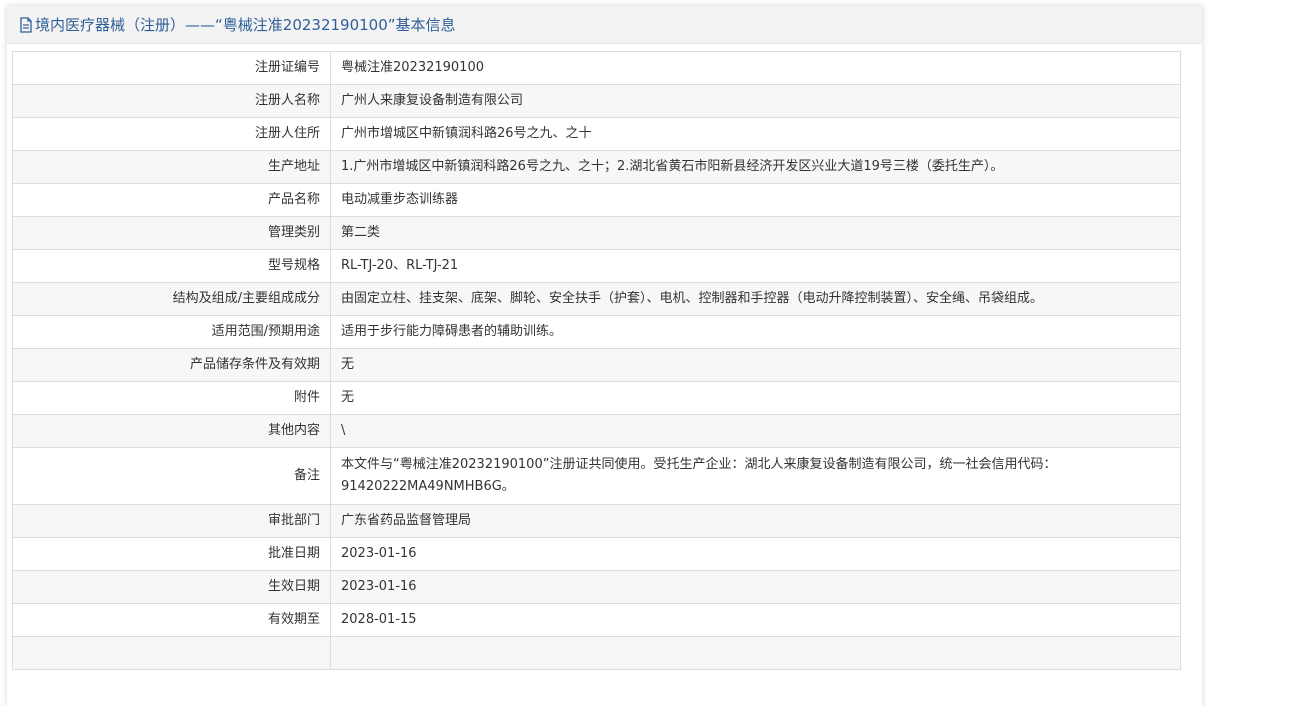 The image size is (1310, 706). I want to click on field-label: 附件, so click(171, 398).